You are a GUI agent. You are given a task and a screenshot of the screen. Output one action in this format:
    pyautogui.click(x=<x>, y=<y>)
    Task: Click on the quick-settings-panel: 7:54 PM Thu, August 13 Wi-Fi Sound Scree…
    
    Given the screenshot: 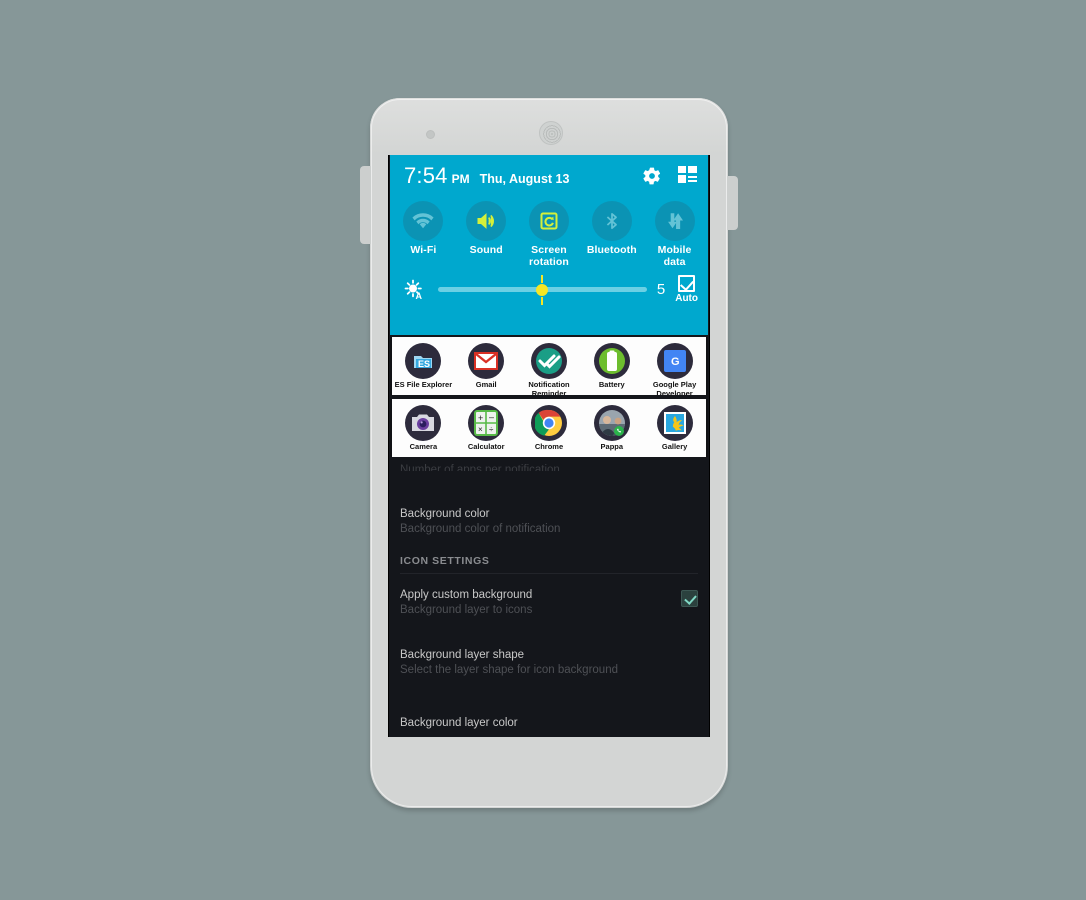 What is the action you would take?
    pyautogui.click(x=549, y=245)
    